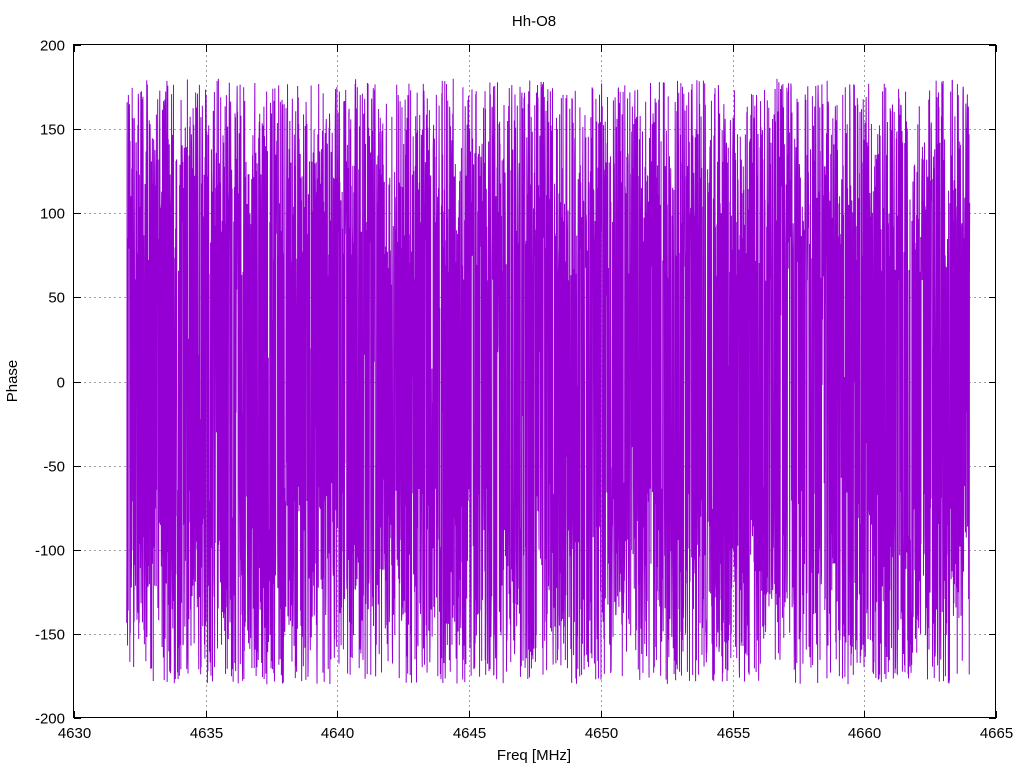  What do you see at coordinates (337, 733) in the screenshot?
I see `x-tick-label: 4640` at bounding box center [337, 733].